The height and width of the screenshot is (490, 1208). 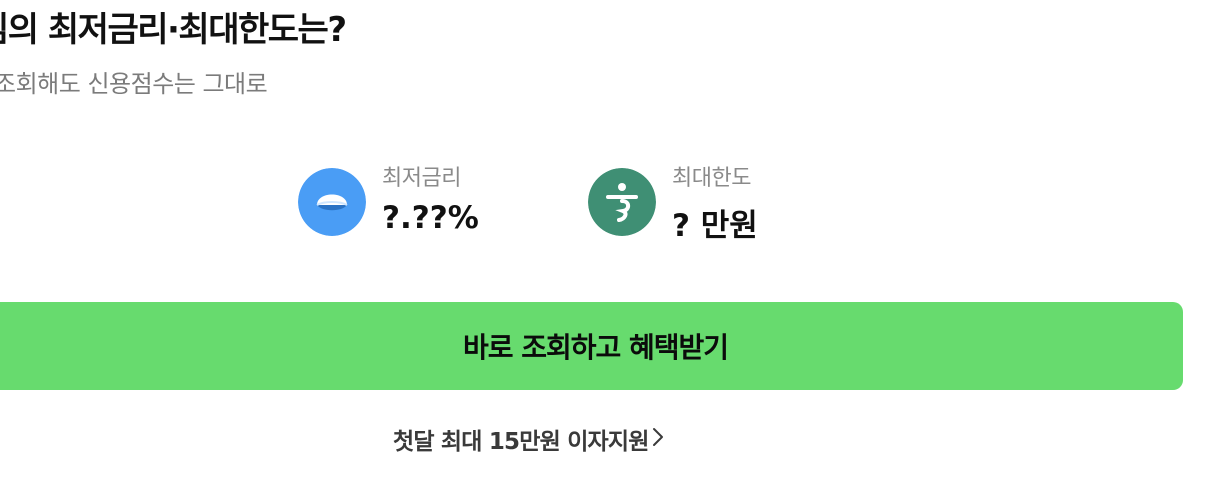 I want to click on max-limit-value: ? 만원, so click(x=715, y=226).